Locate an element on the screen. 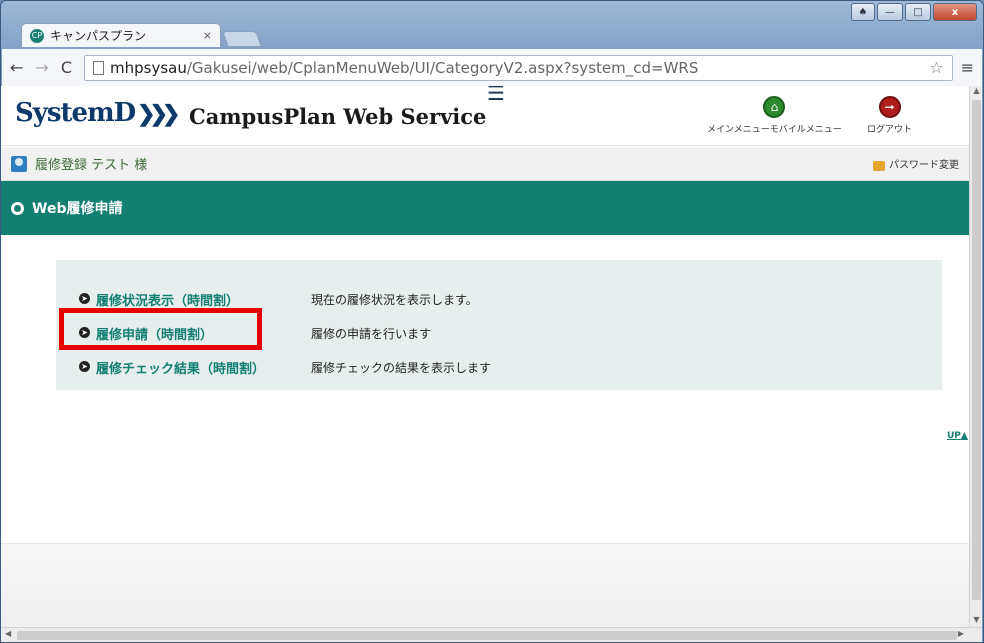  browser-menu-icon: ≡ is located at coordinates (967, 67).